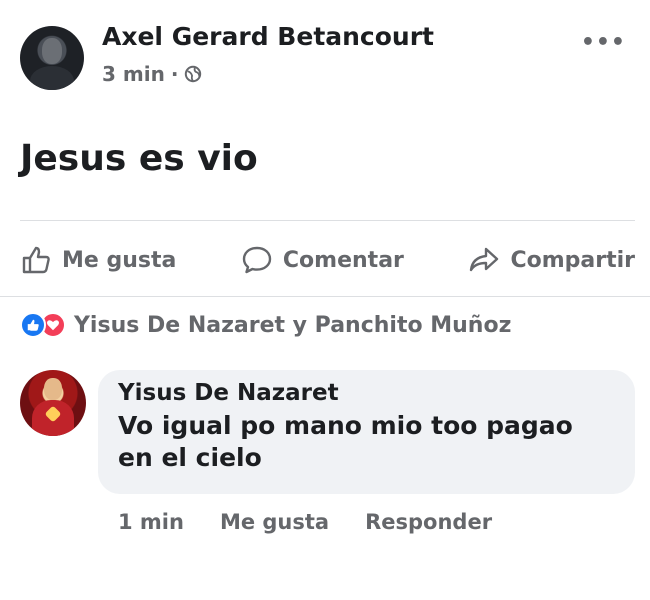  What do you see at coordinates (572, 260) in the screenshot?
I see `share-label: Compartir` at bounding box center [572, 260].